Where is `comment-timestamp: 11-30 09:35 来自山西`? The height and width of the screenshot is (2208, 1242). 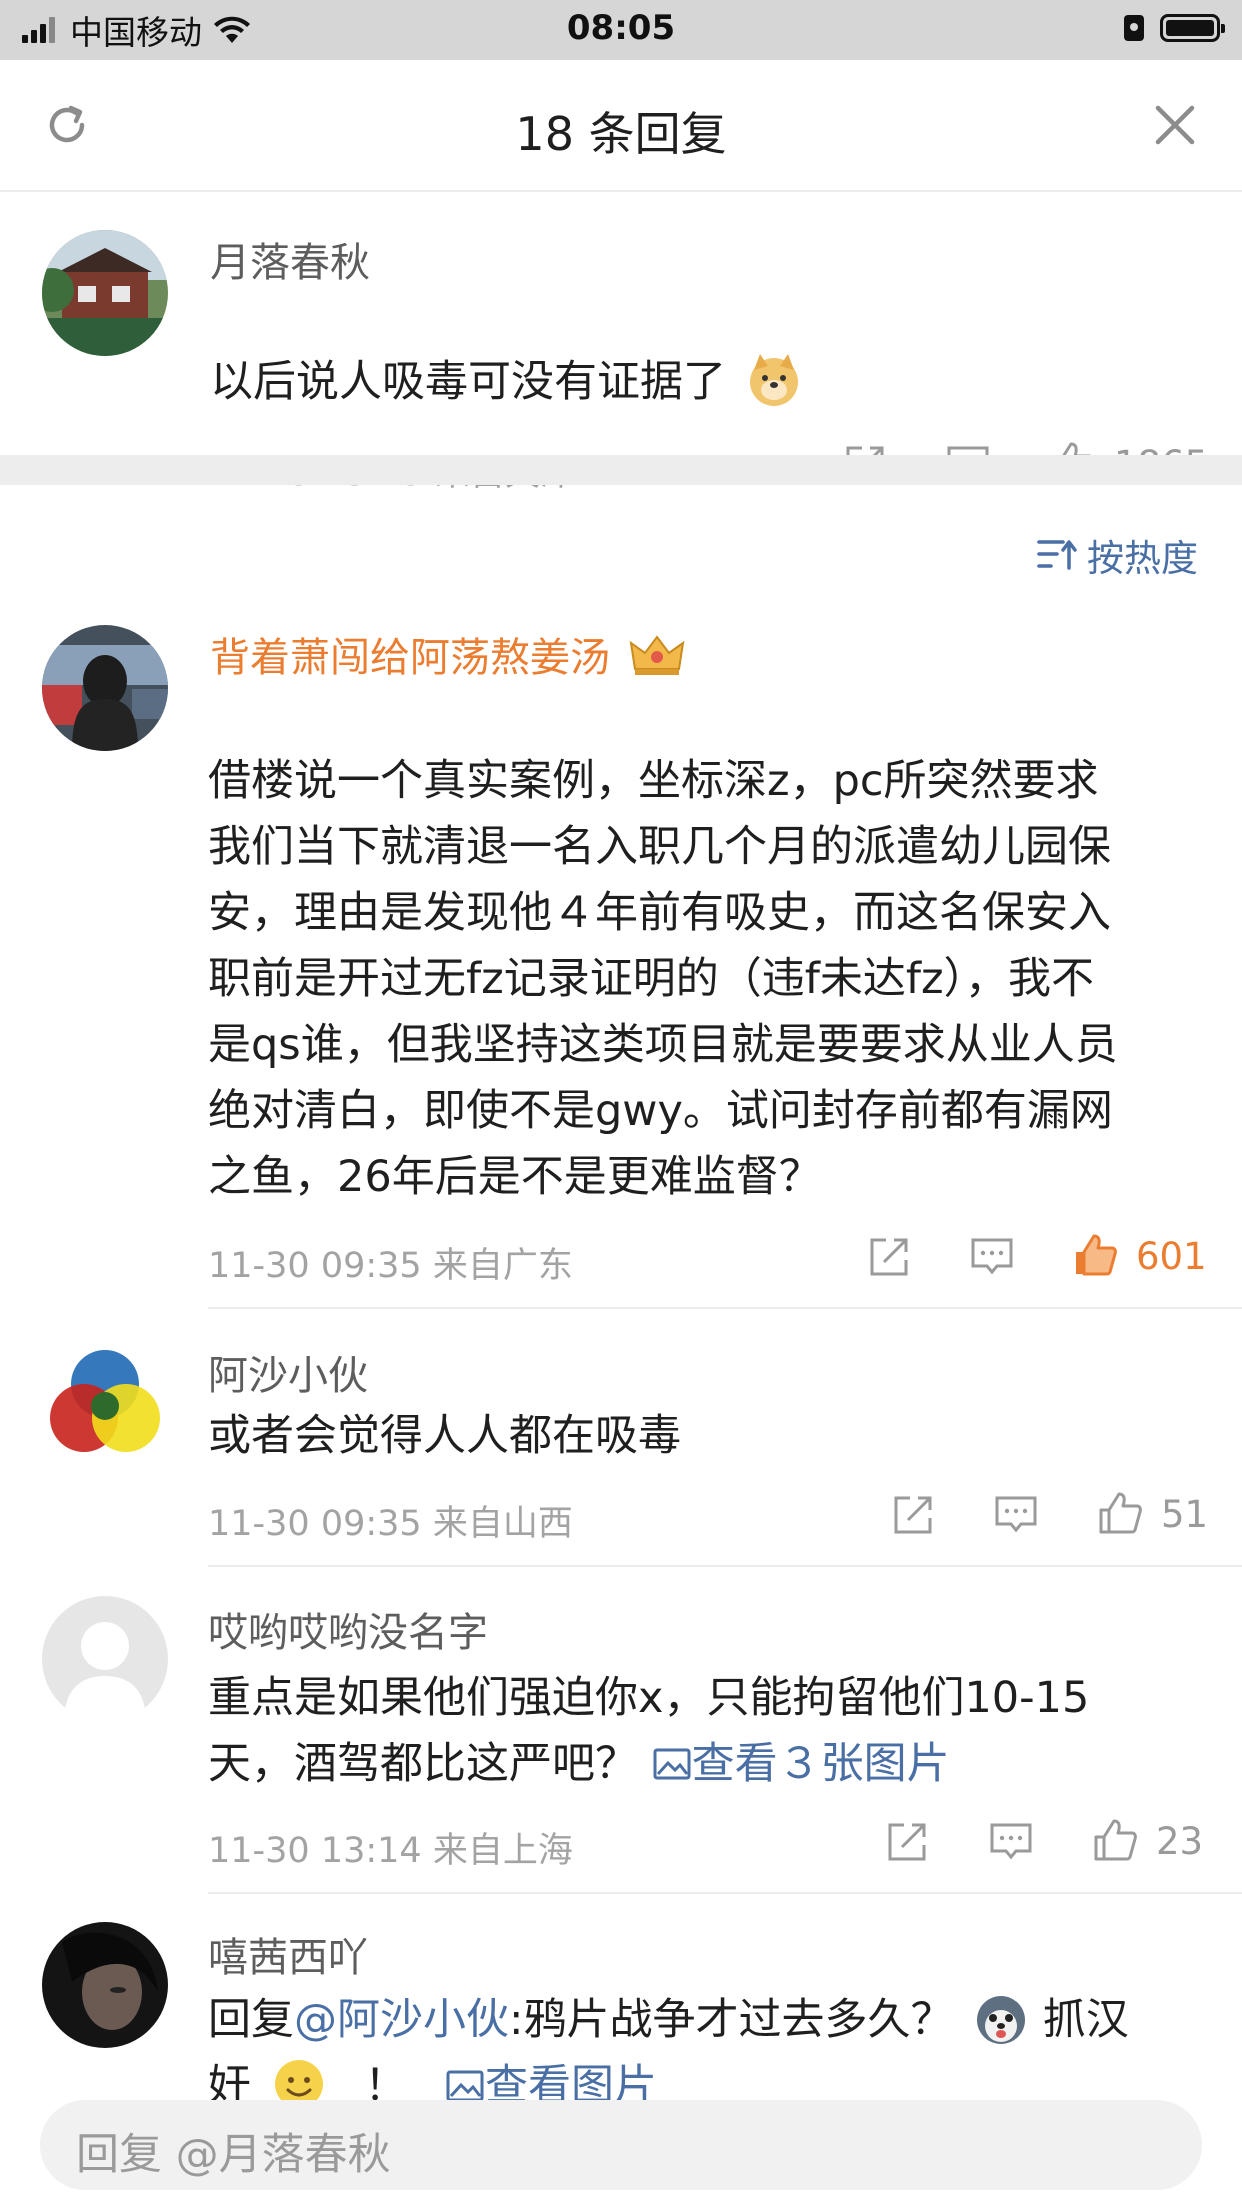 comment-timestamp: 11-30 09:35 来自山西 is located at coordinates (390, 1524).